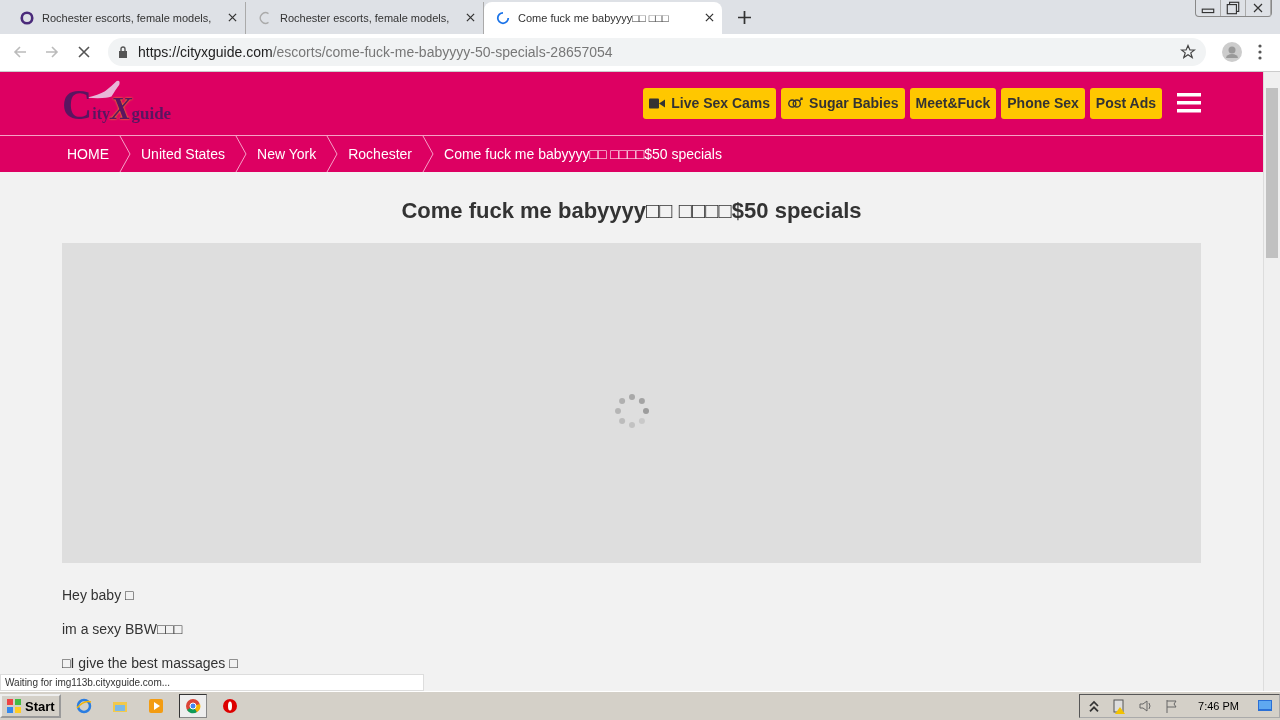  What do you see at coordinates (657, 103) in the screenshot?
I see `camera-icon` at bounding box center [657, 103].